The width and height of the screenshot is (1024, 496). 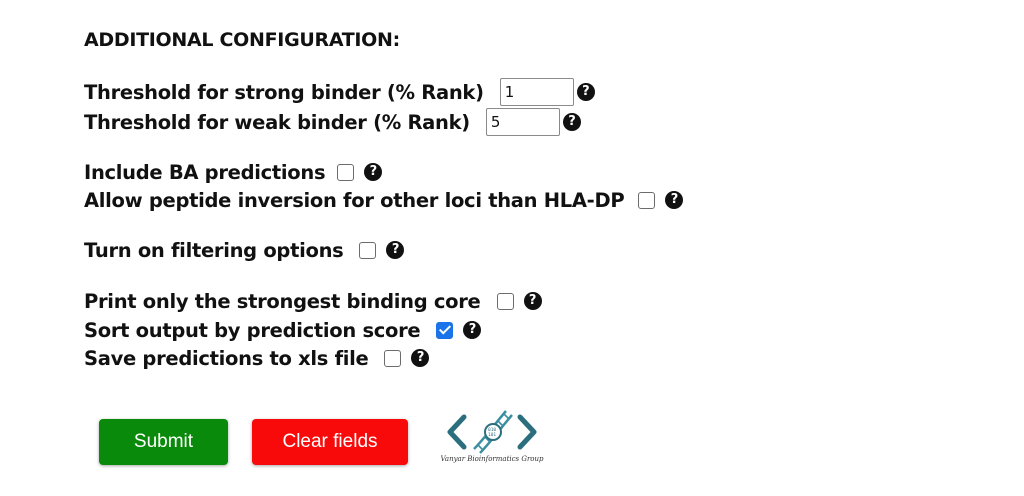 I want to click on filtering-row: Turn on filtering options ?, so click(x=244, y=250).